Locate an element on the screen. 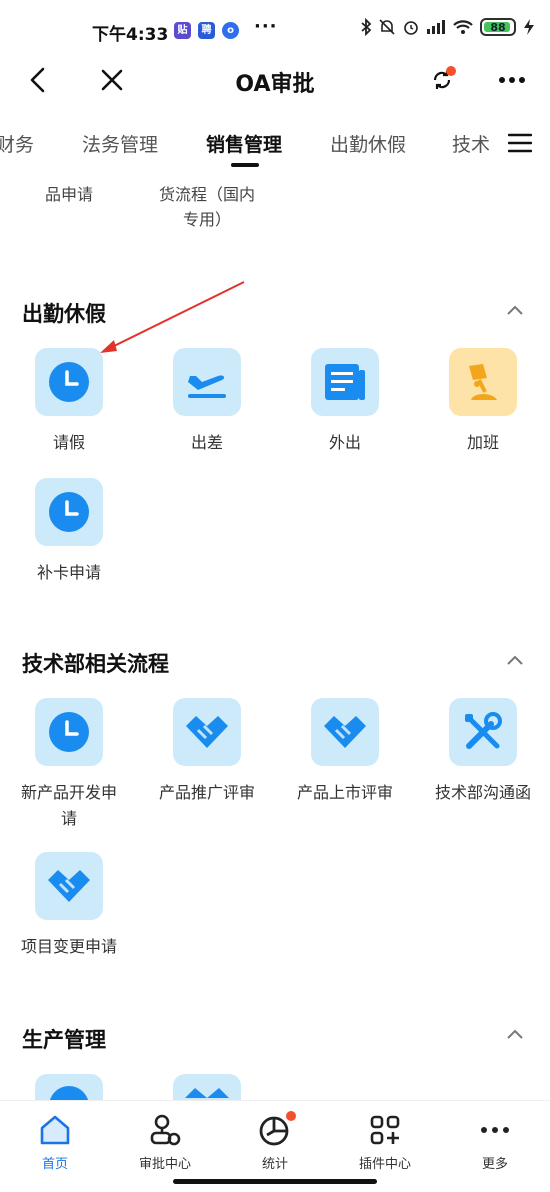 The height and width of the screenshot is (1192, 550). nav-statistics: 统计 is located at coordinates (275, 1141).